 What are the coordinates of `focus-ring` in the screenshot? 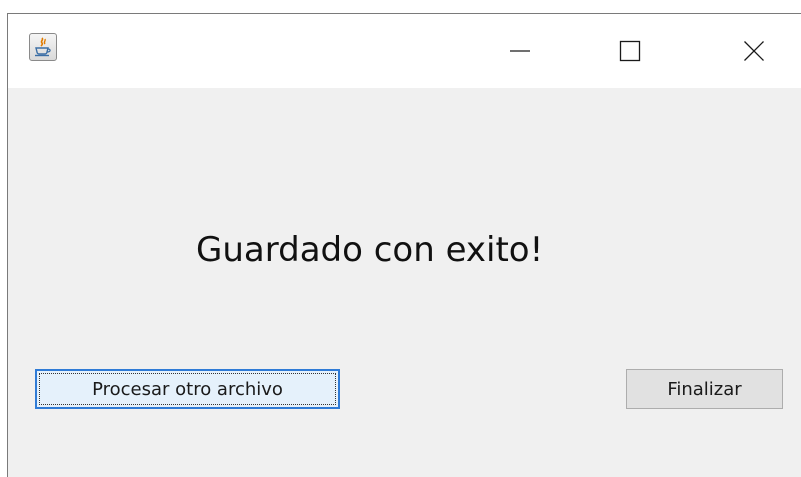 It's located at (187, 389).